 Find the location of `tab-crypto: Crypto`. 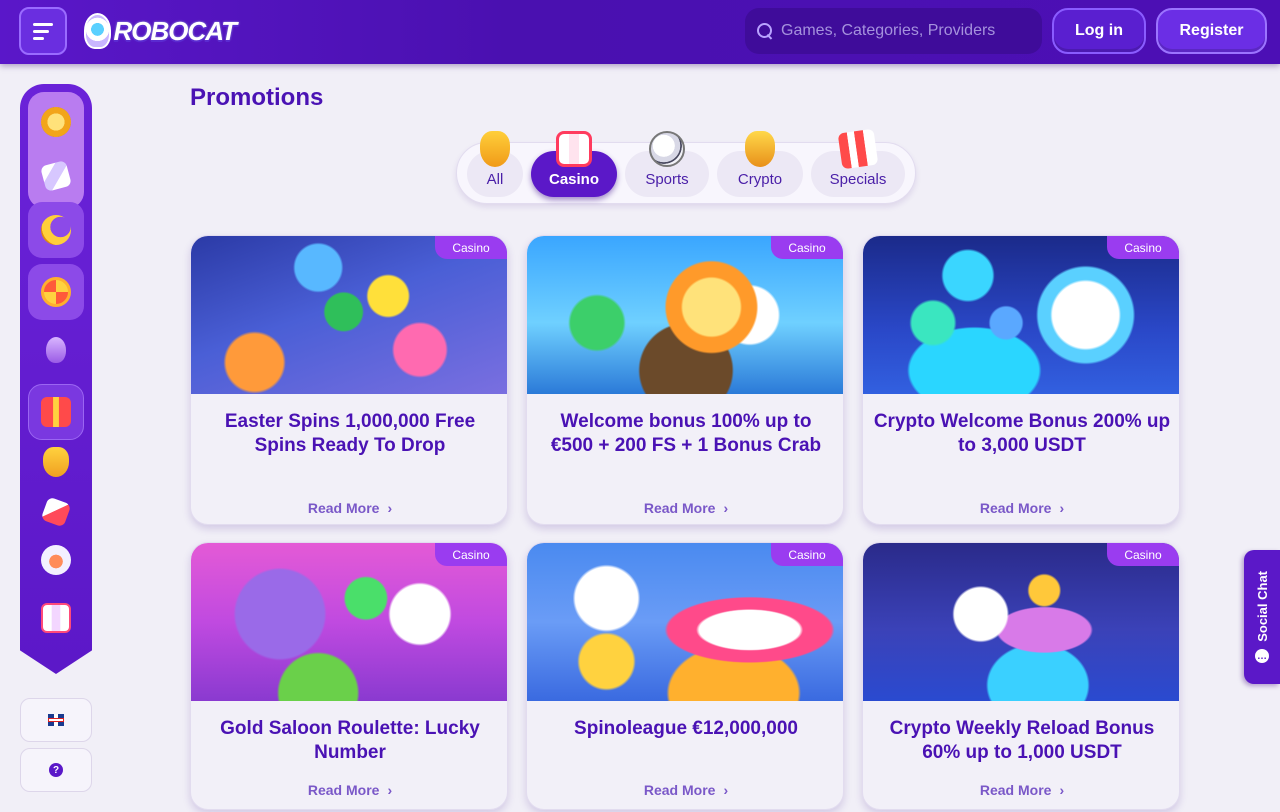

tab-crypto: Crypto is located at coordinates (760, 164).